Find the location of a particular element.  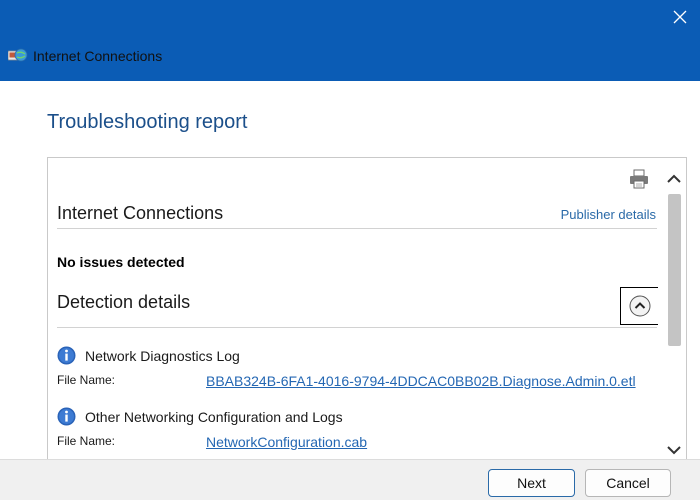

collapse-details-button is located at coordinates (639, 306).